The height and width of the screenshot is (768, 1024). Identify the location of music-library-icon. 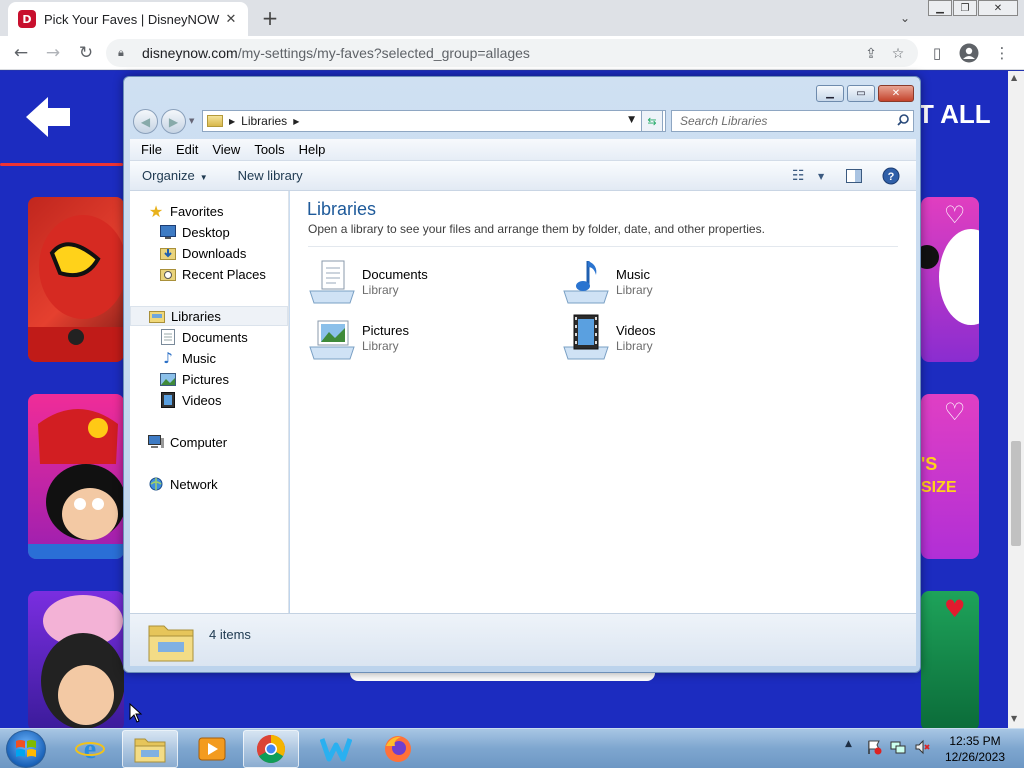
(586, 282).